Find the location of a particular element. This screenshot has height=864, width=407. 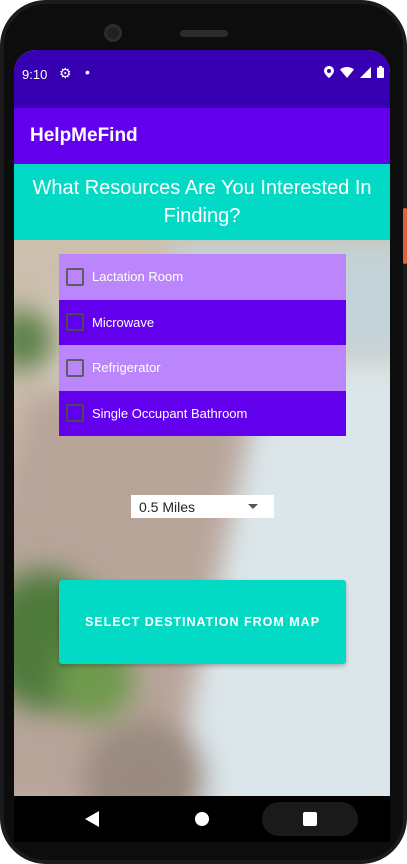

select-destination-button: SELECT DESTINATION FROM MAP is located at coordinates (202, 622).